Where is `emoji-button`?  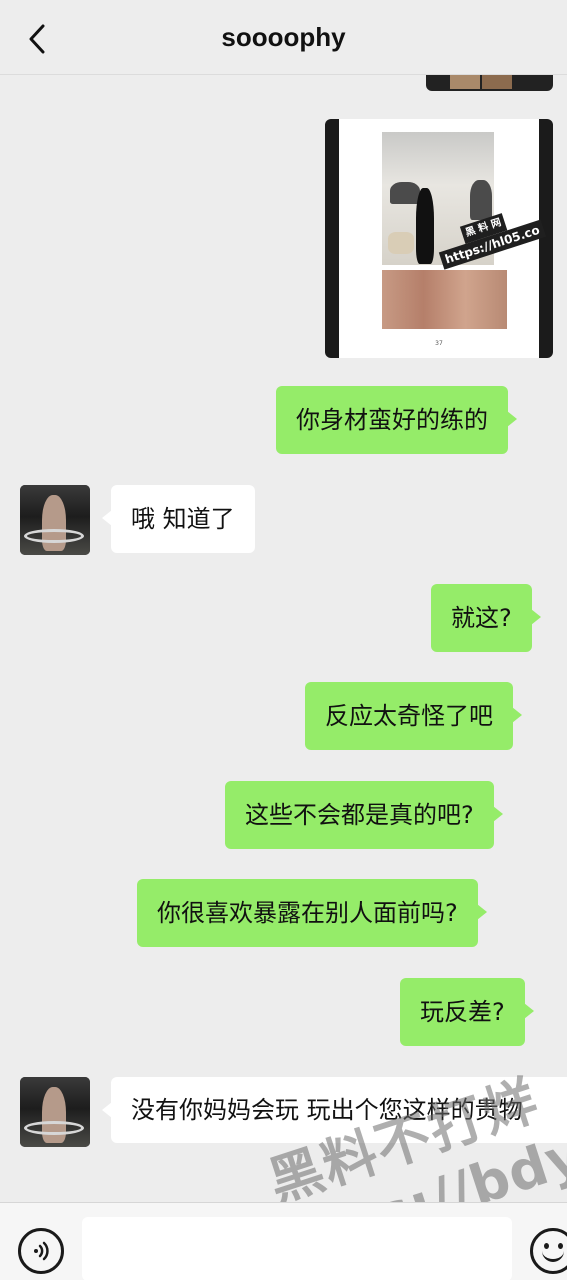
emoji-button is located at coordinates (548, 1251).